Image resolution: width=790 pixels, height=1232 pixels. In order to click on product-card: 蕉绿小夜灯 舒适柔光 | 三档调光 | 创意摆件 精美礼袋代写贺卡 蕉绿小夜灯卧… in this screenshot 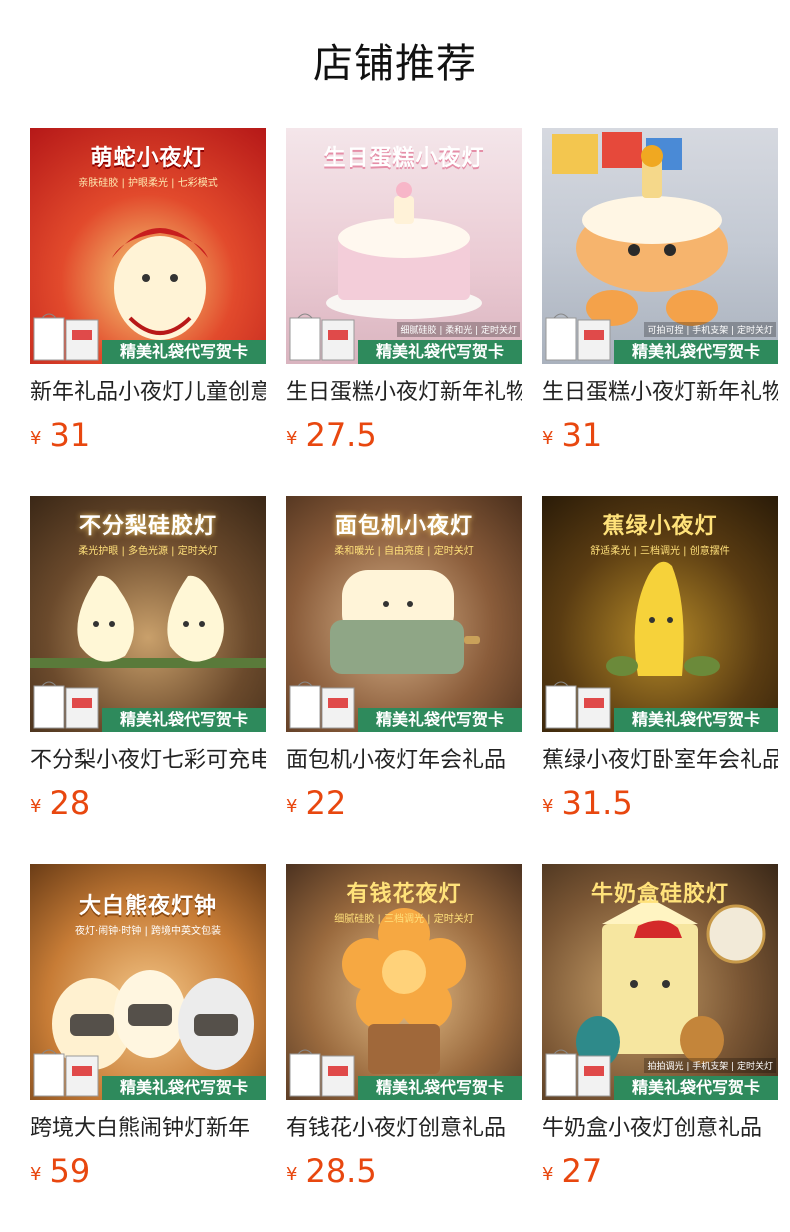, I will do `click(660, 661)`.